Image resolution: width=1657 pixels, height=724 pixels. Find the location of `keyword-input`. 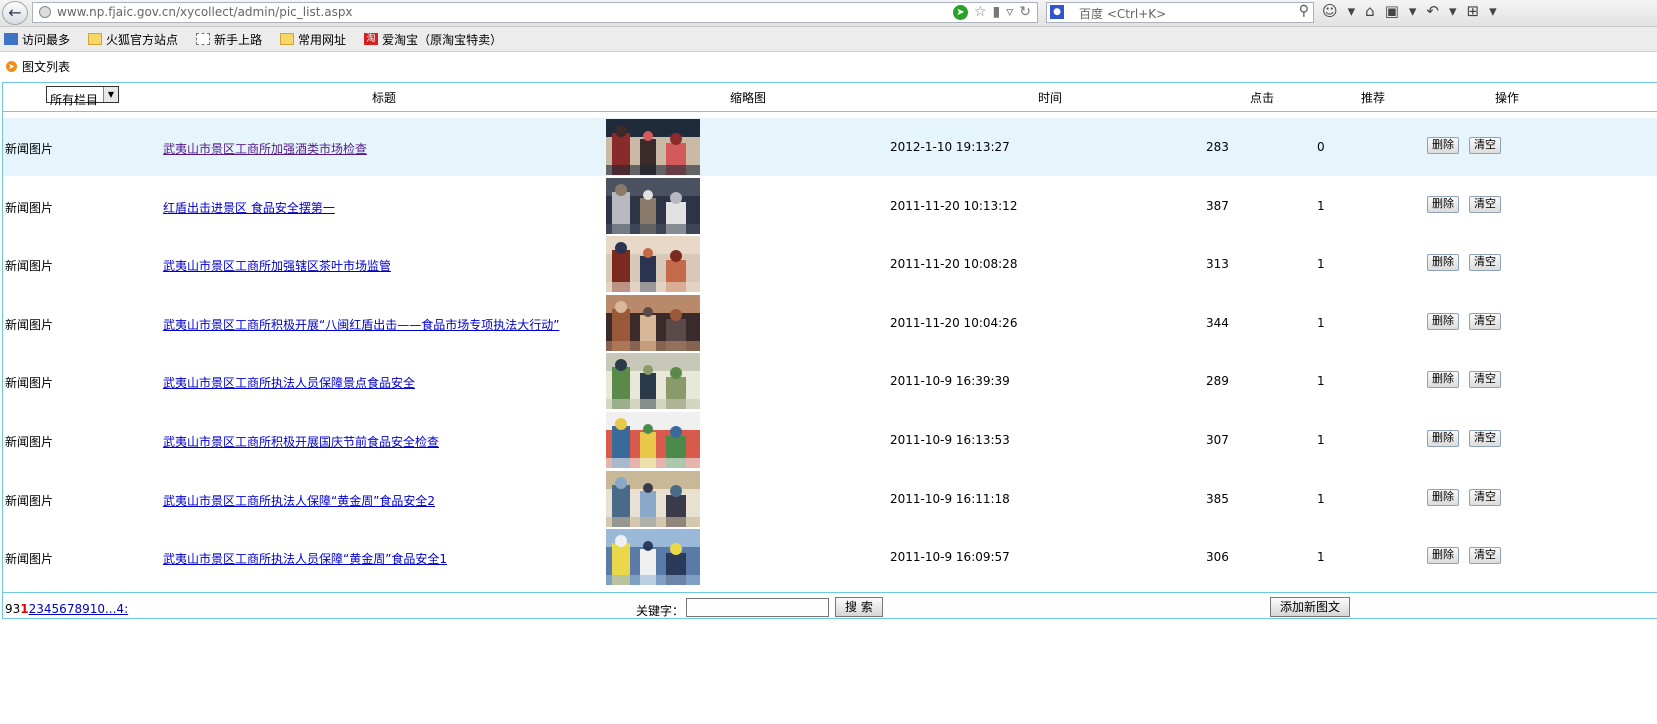

keyword-input is located at coordinates (757, 607).